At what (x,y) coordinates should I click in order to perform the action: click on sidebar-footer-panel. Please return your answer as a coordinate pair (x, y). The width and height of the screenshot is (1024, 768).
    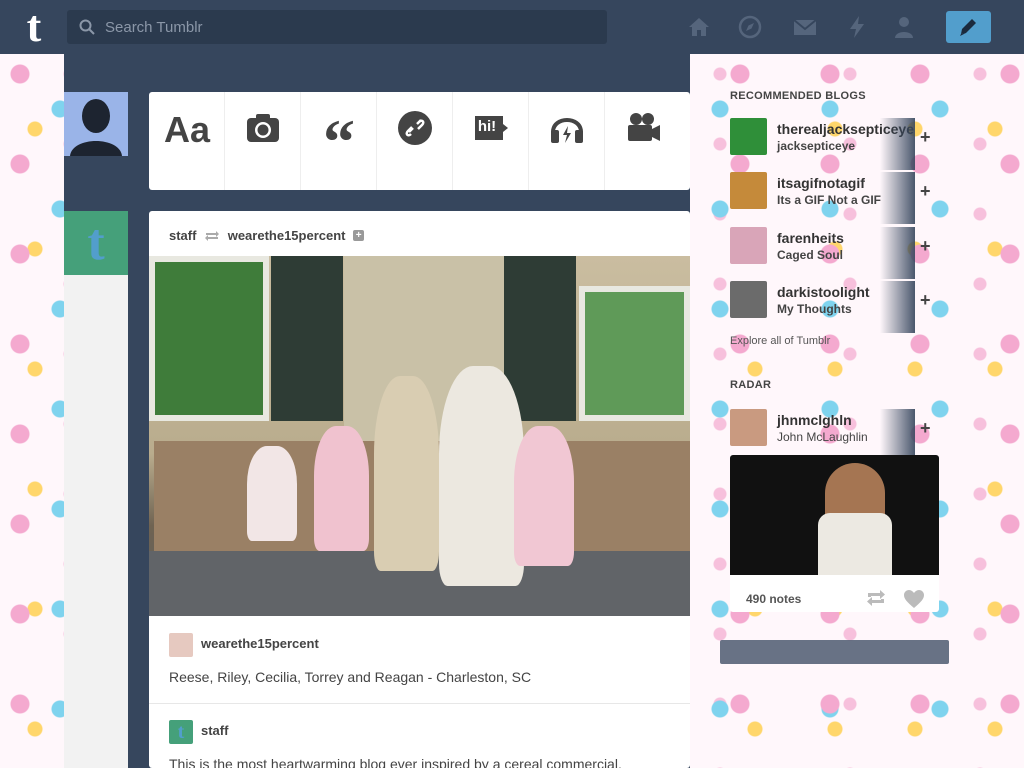
    Looking at the image, I should click on (834, 652).